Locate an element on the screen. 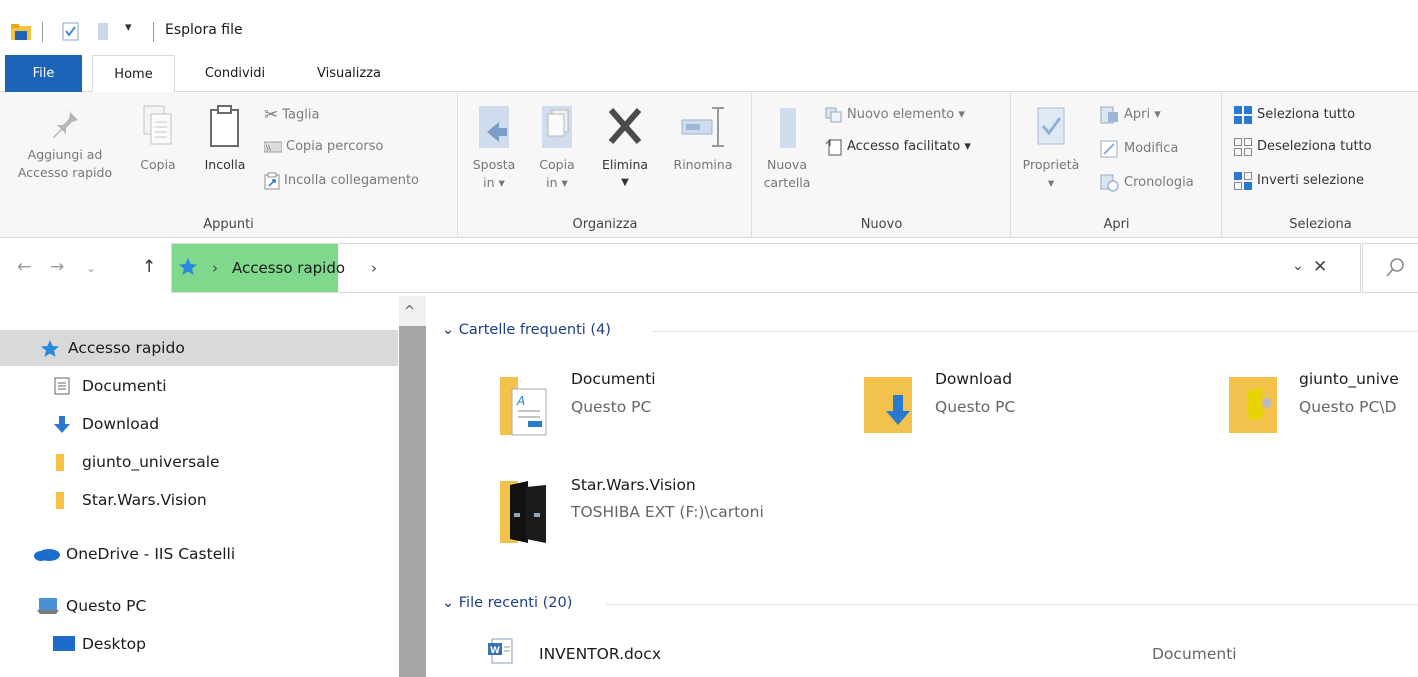 This screenshot has height=677, width=1418. move-to-icon is located at coordinates (494, 127).